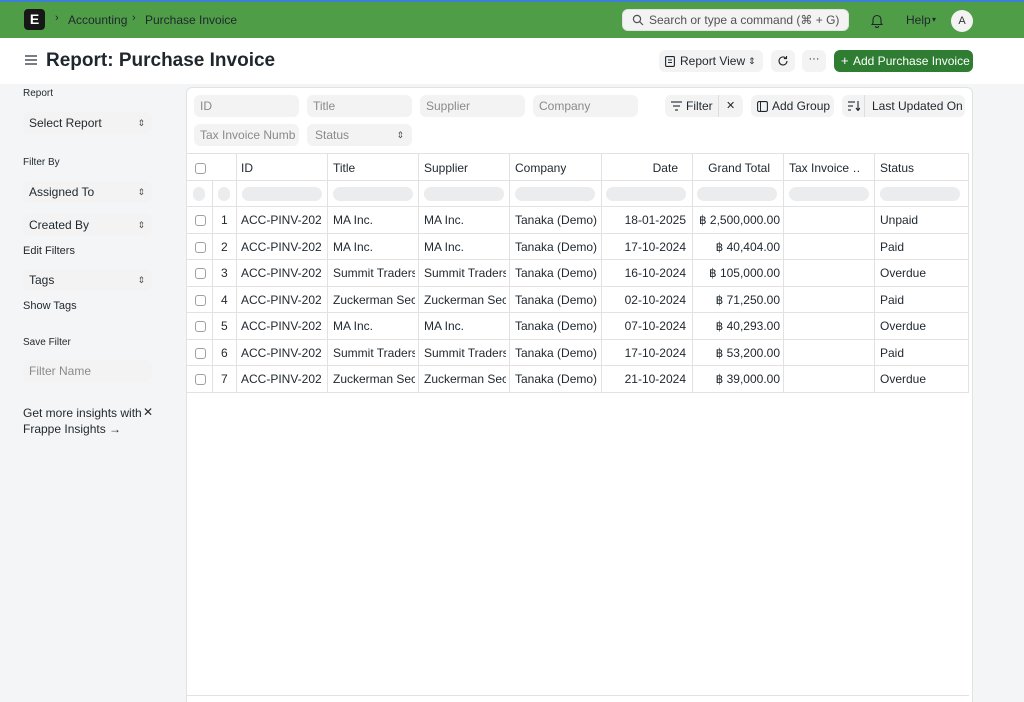 The width and height of the screenshot is (1024, 702). Describe the element at coordinates (472, 106) in the screenshot. I see `supplier-filter-input` at that location.